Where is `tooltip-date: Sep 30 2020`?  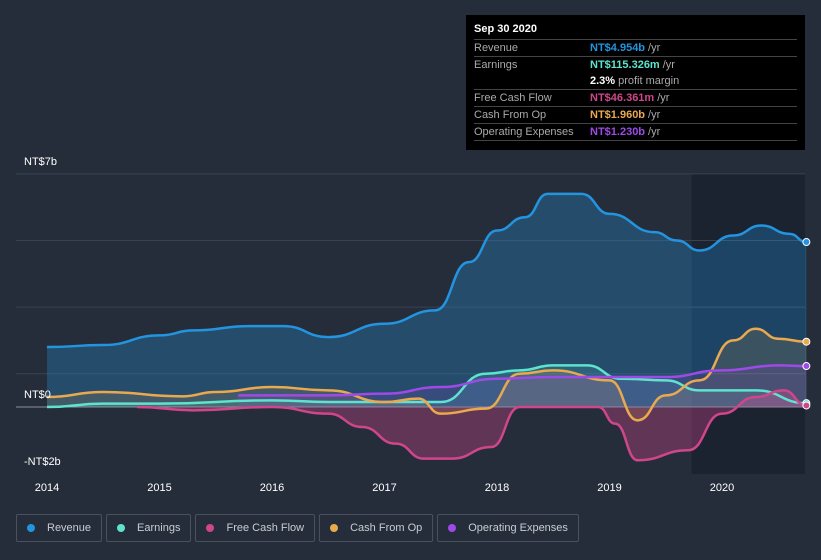 tooltip-date: Sep 30 2020 is located at coordinates (635, 31).